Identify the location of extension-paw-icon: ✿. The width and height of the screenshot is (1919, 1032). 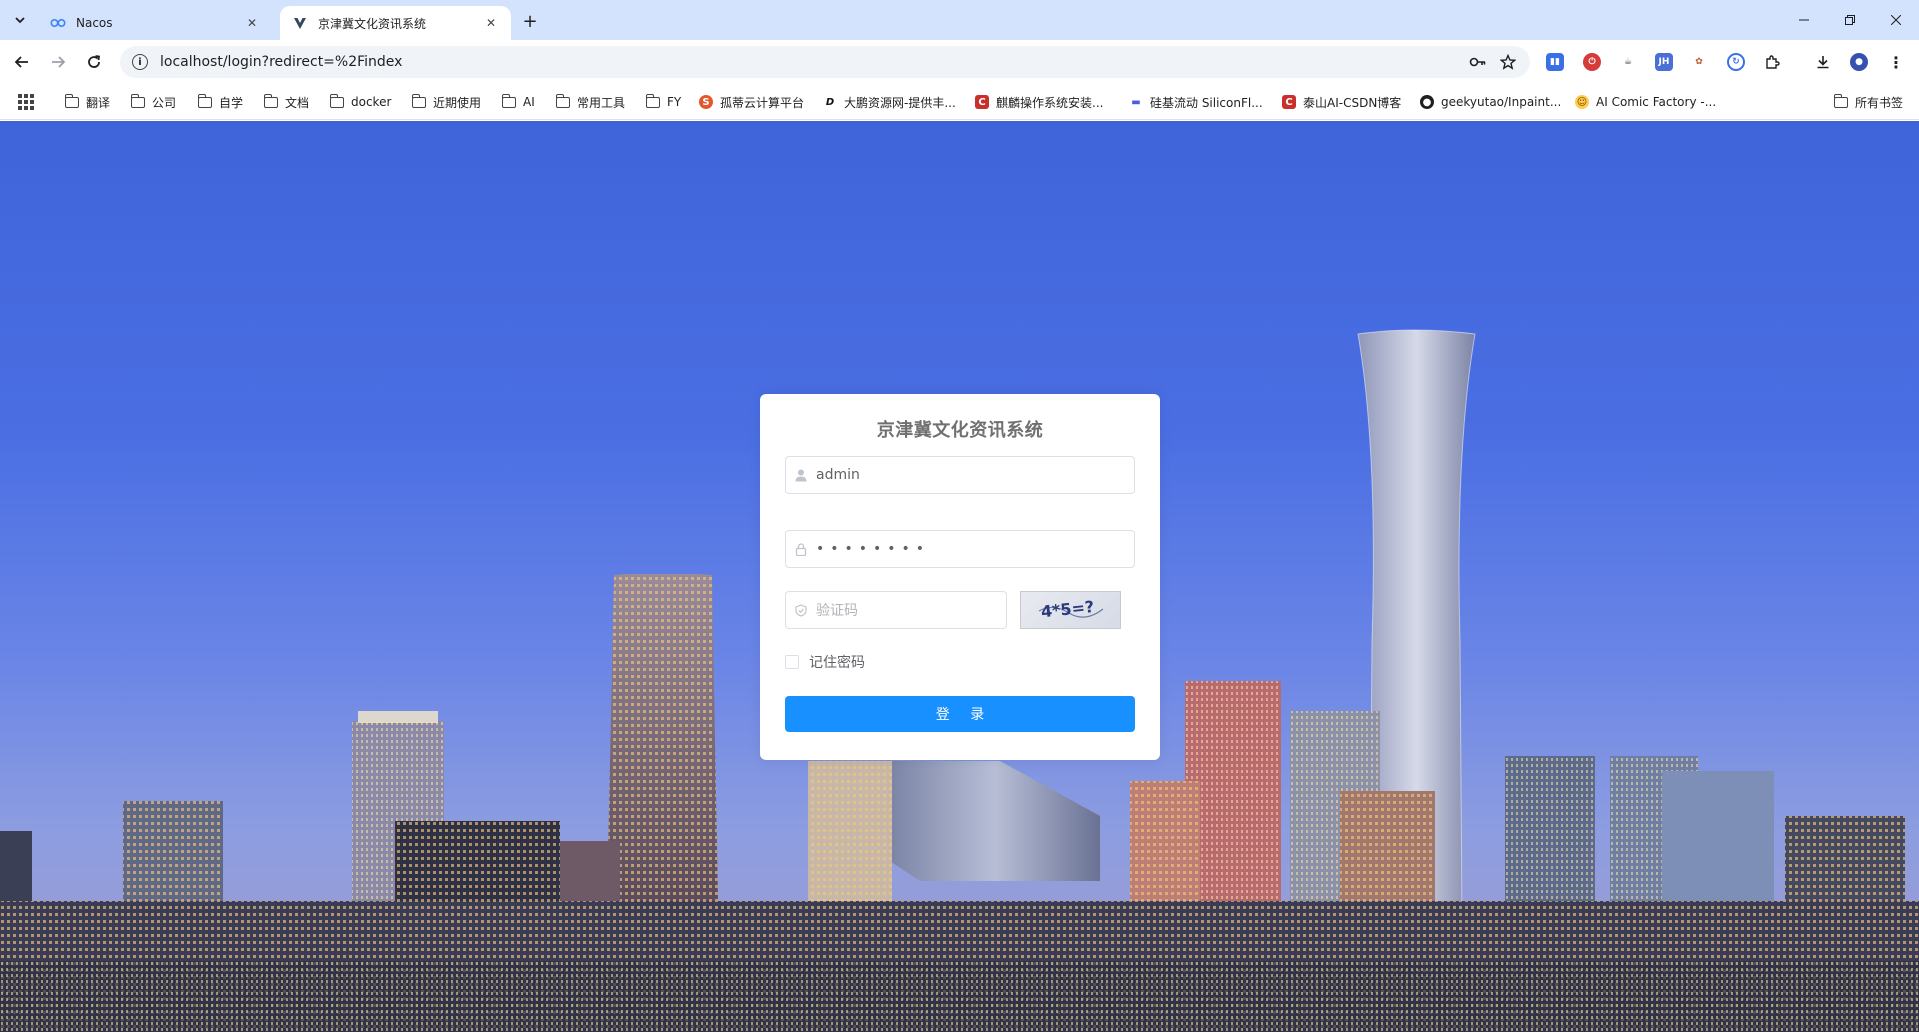
(1699, 62).